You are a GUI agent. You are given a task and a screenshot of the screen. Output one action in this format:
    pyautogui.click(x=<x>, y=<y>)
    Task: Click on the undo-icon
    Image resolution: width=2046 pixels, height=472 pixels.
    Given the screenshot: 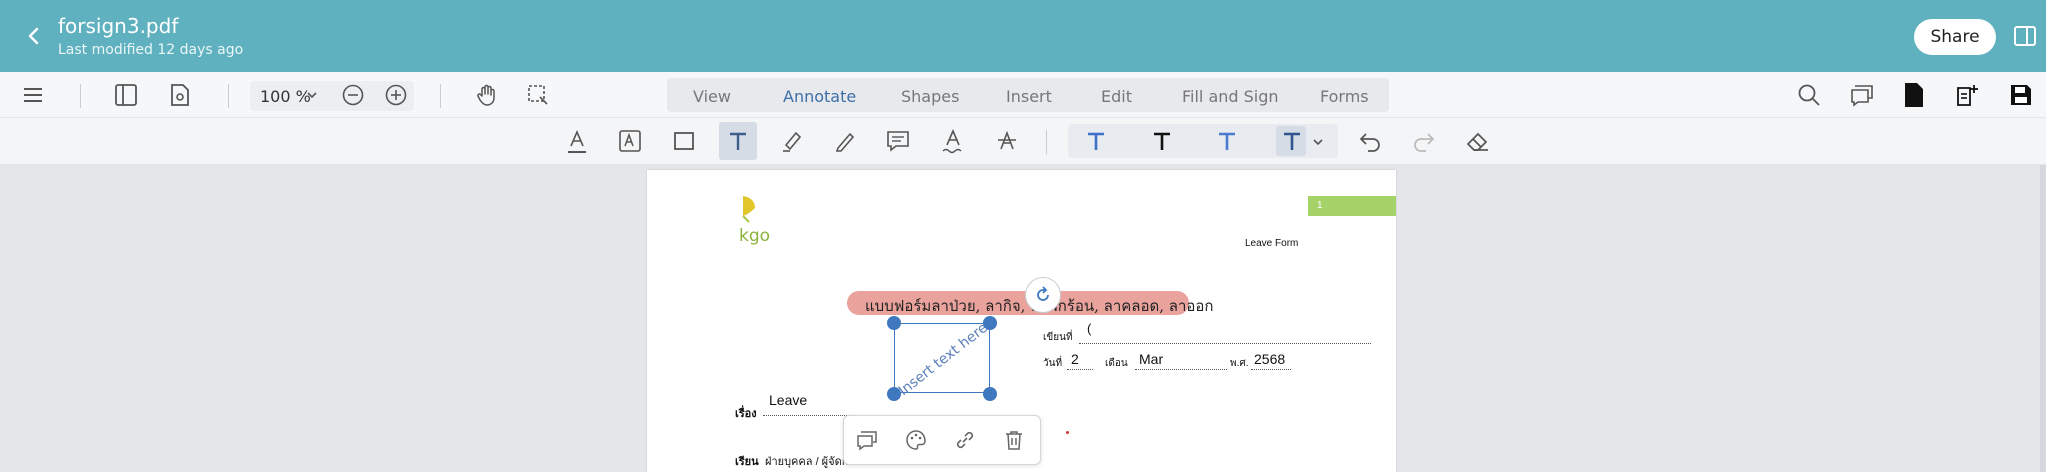 What is the action you would take?
    pyautogui.click(x=1370, y=141)
    